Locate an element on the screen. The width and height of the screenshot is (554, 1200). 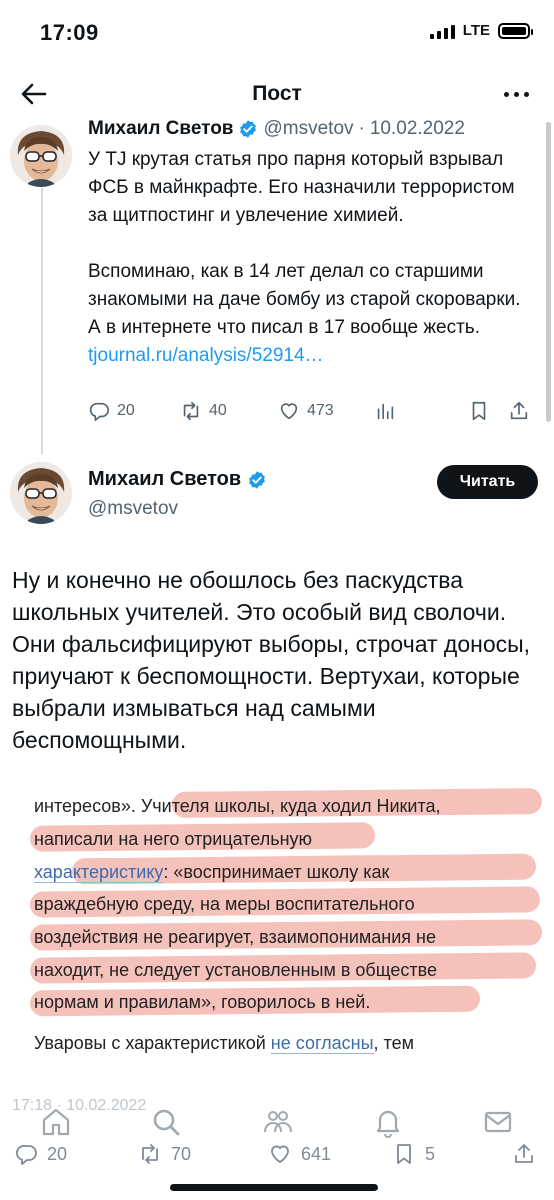
follow-button: Читать is located at coordinates (487, 482).